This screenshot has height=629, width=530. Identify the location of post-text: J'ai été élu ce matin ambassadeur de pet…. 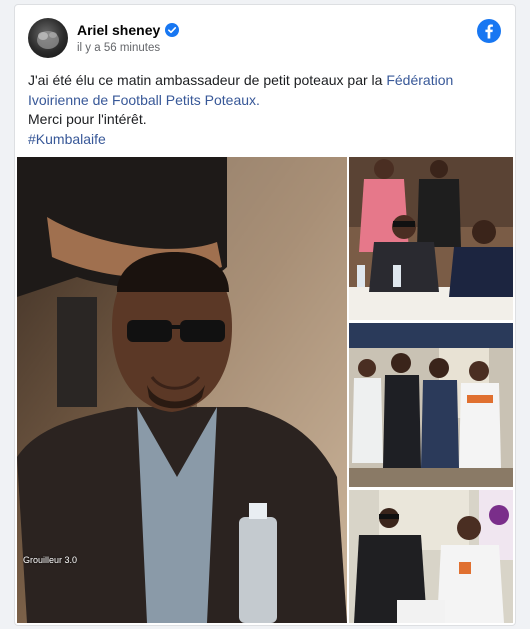
(266, 110).